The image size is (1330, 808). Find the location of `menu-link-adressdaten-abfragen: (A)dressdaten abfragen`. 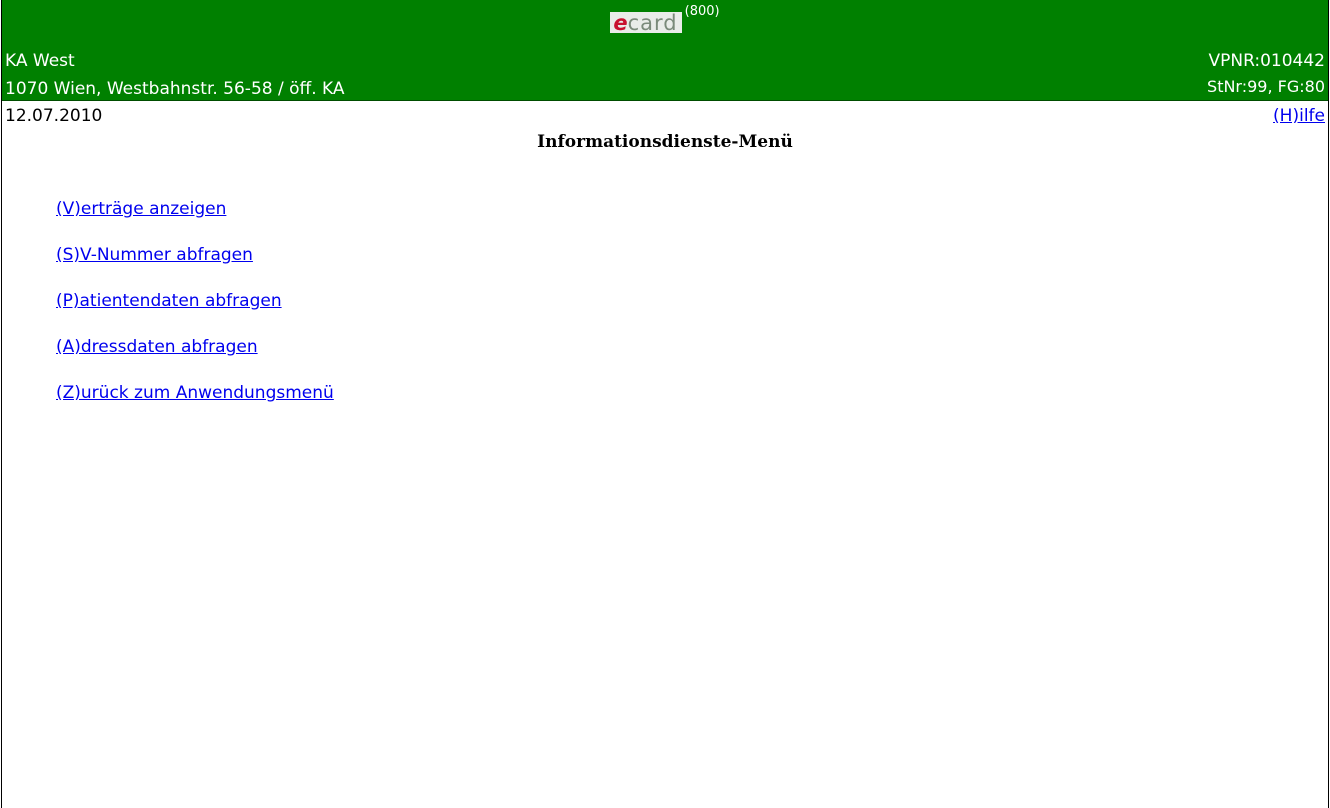

menu-link-adressdaten-abfragen: (A)dressdaten abfragen is located at coordinates (157, 347).